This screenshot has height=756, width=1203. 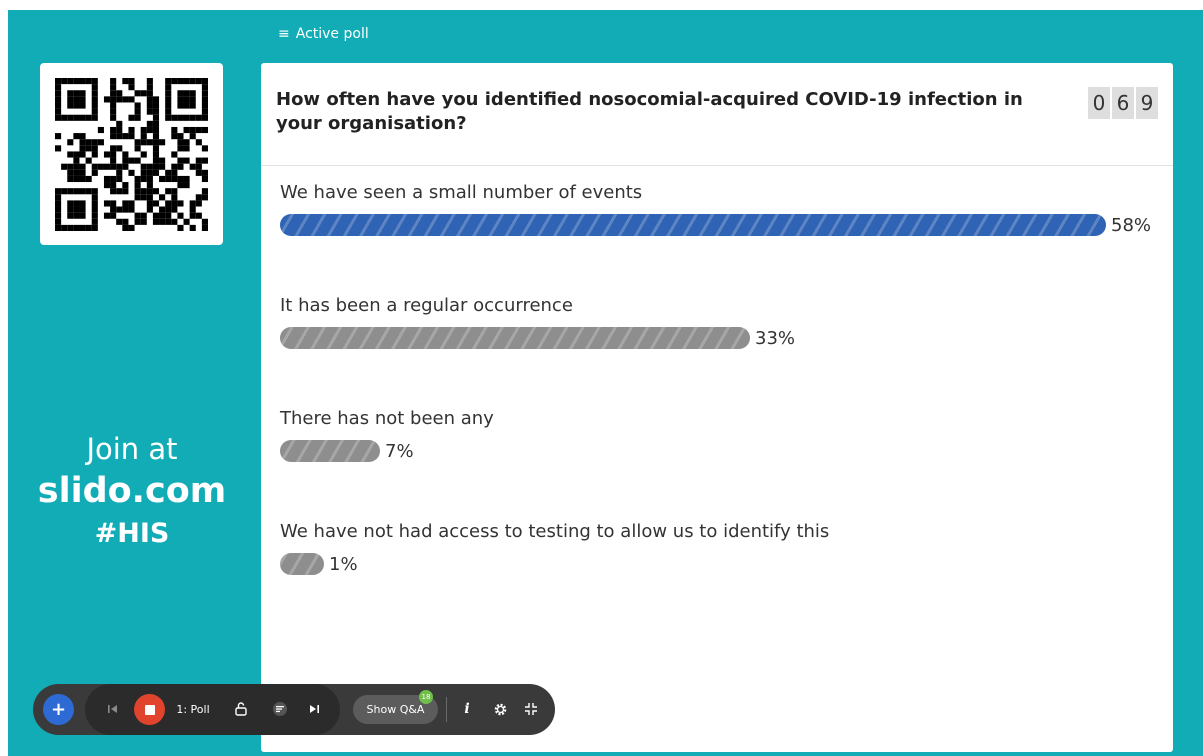 What do you see at coordinates (314, 709) in the screenshot?
I see `next-icon` at bounding box center [314, 709].